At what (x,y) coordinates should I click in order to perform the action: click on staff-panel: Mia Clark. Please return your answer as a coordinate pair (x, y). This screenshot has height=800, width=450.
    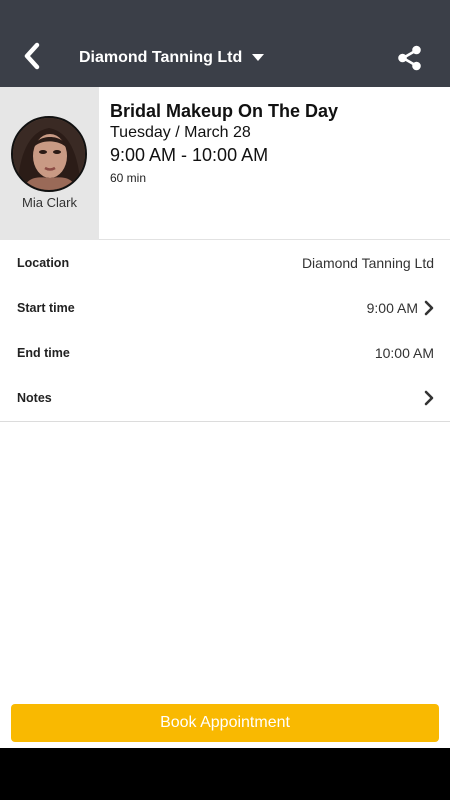
    Looking at the image, I should click on (49, 163).